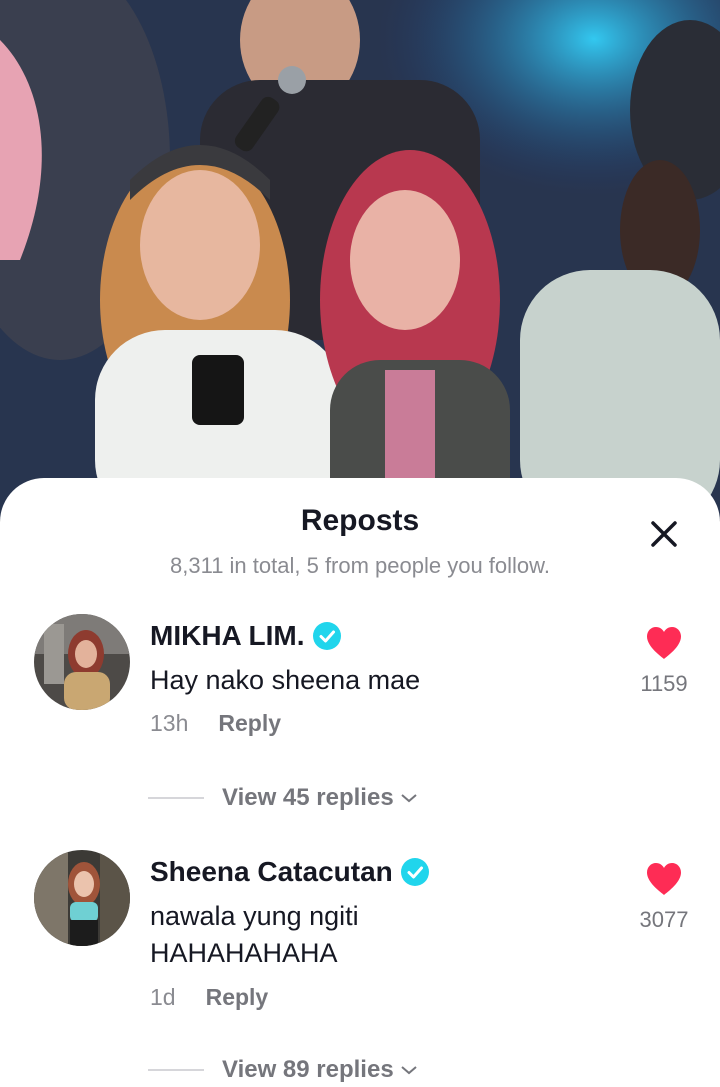 Image resolution: width=720 pixels, height=1087 pixels. What do you see at coordinates (664, 919) in the screenshot?
I see `like-count: 3077` at bounding box center [664, 919].